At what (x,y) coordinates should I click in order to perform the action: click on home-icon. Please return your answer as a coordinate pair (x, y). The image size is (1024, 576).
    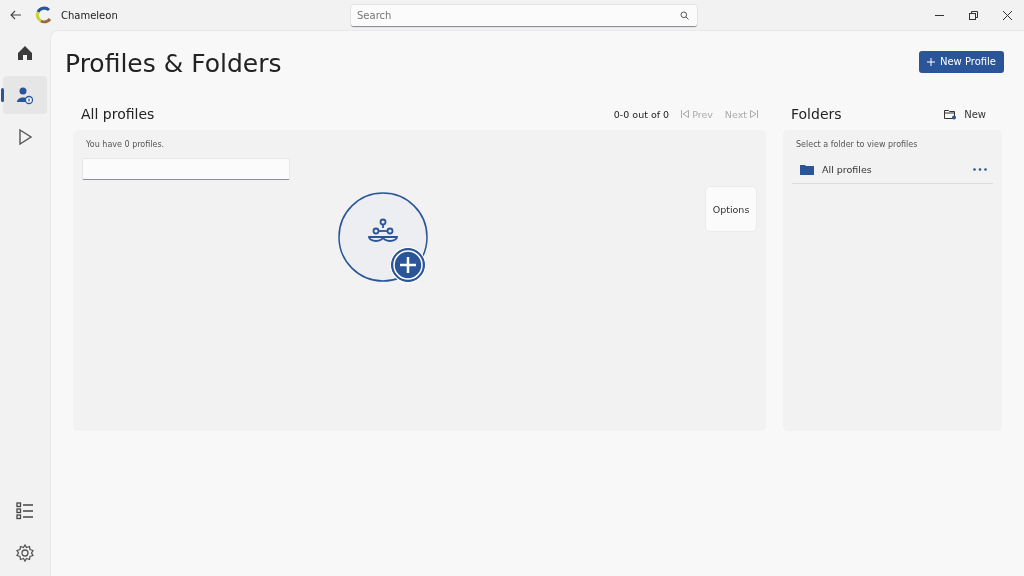
    Looking at the image, I should click on (25, 53).